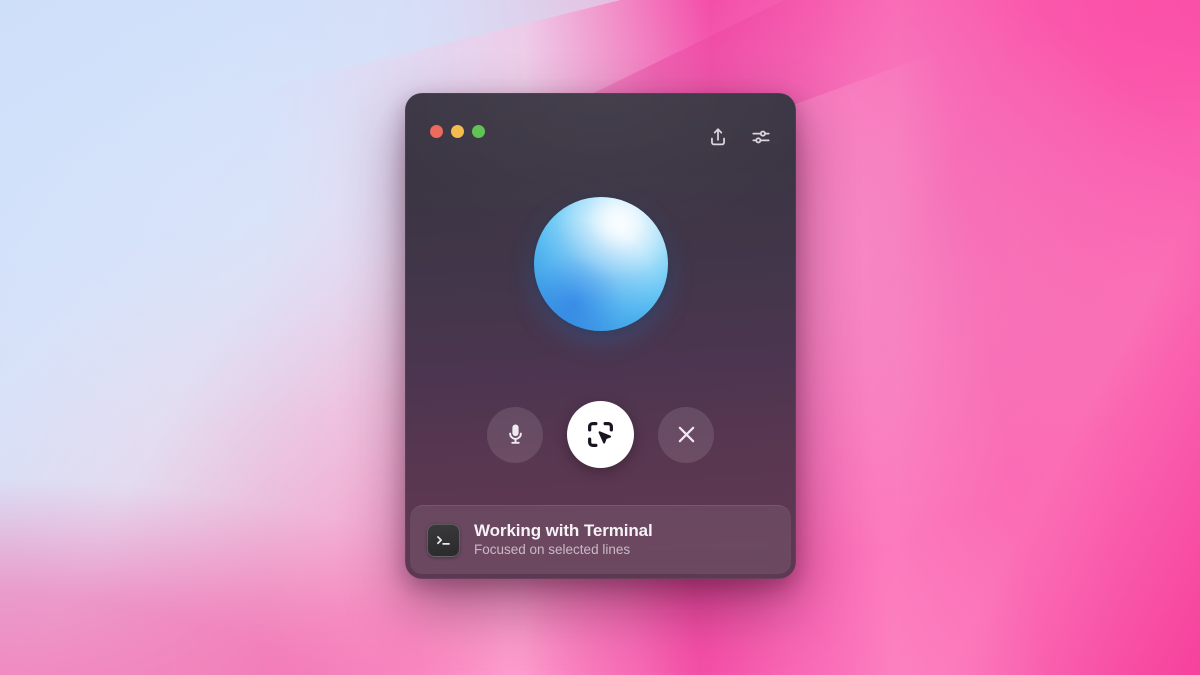  Describe the element at coordinates (436, 131) in the screenshot. I see `close-window-button` at that location.